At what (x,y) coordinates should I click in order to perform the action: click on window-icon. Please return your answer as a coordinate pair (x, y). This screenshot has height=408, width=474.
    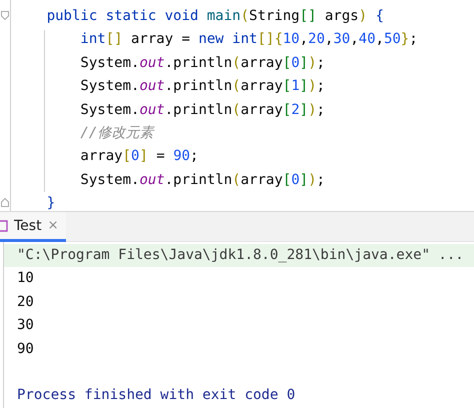
    Looking at the image, I should click on (4, 226).